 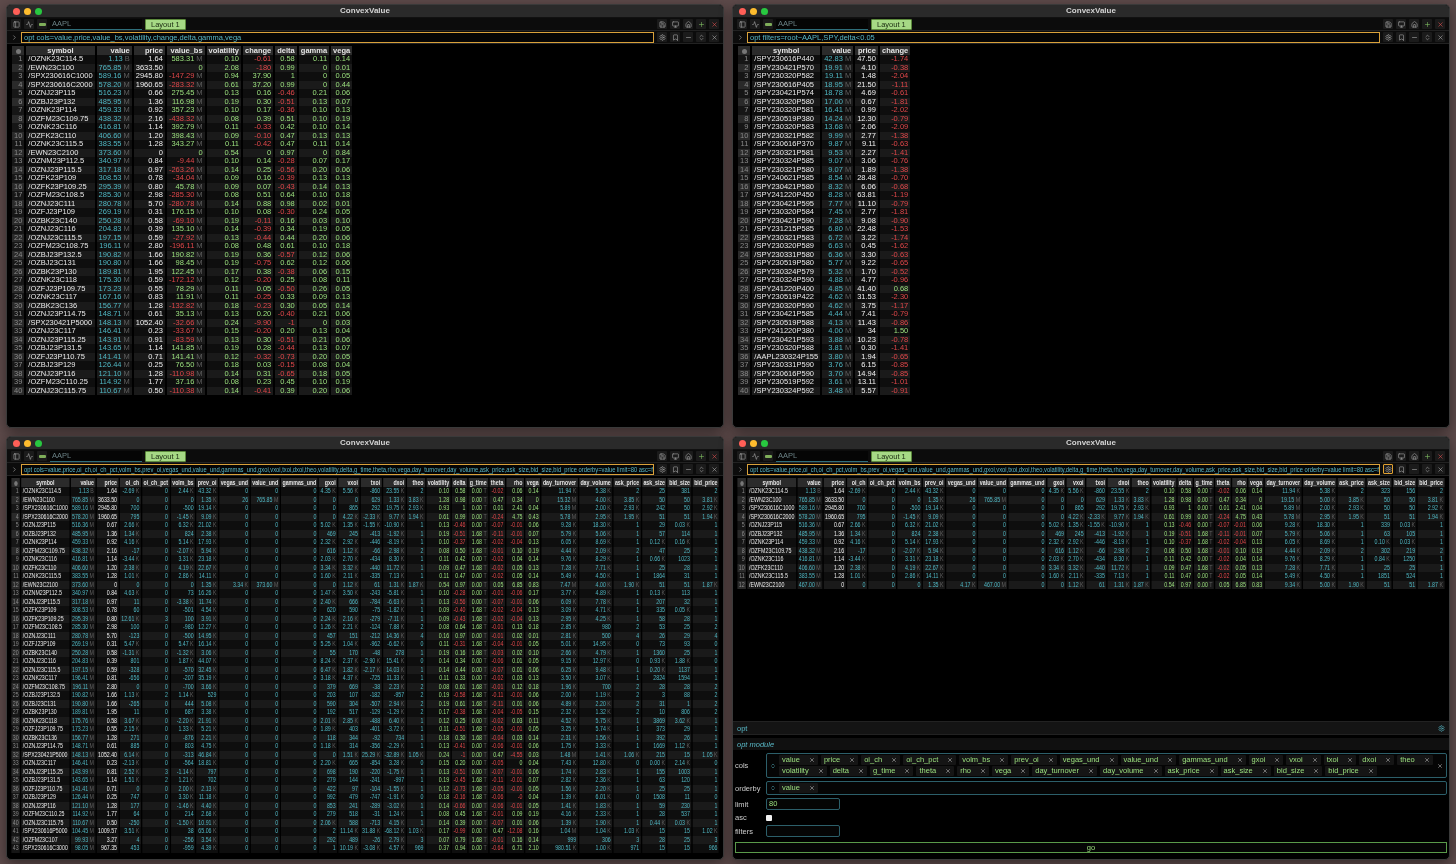 I want to click on input-field, so click(x=803, y=831).